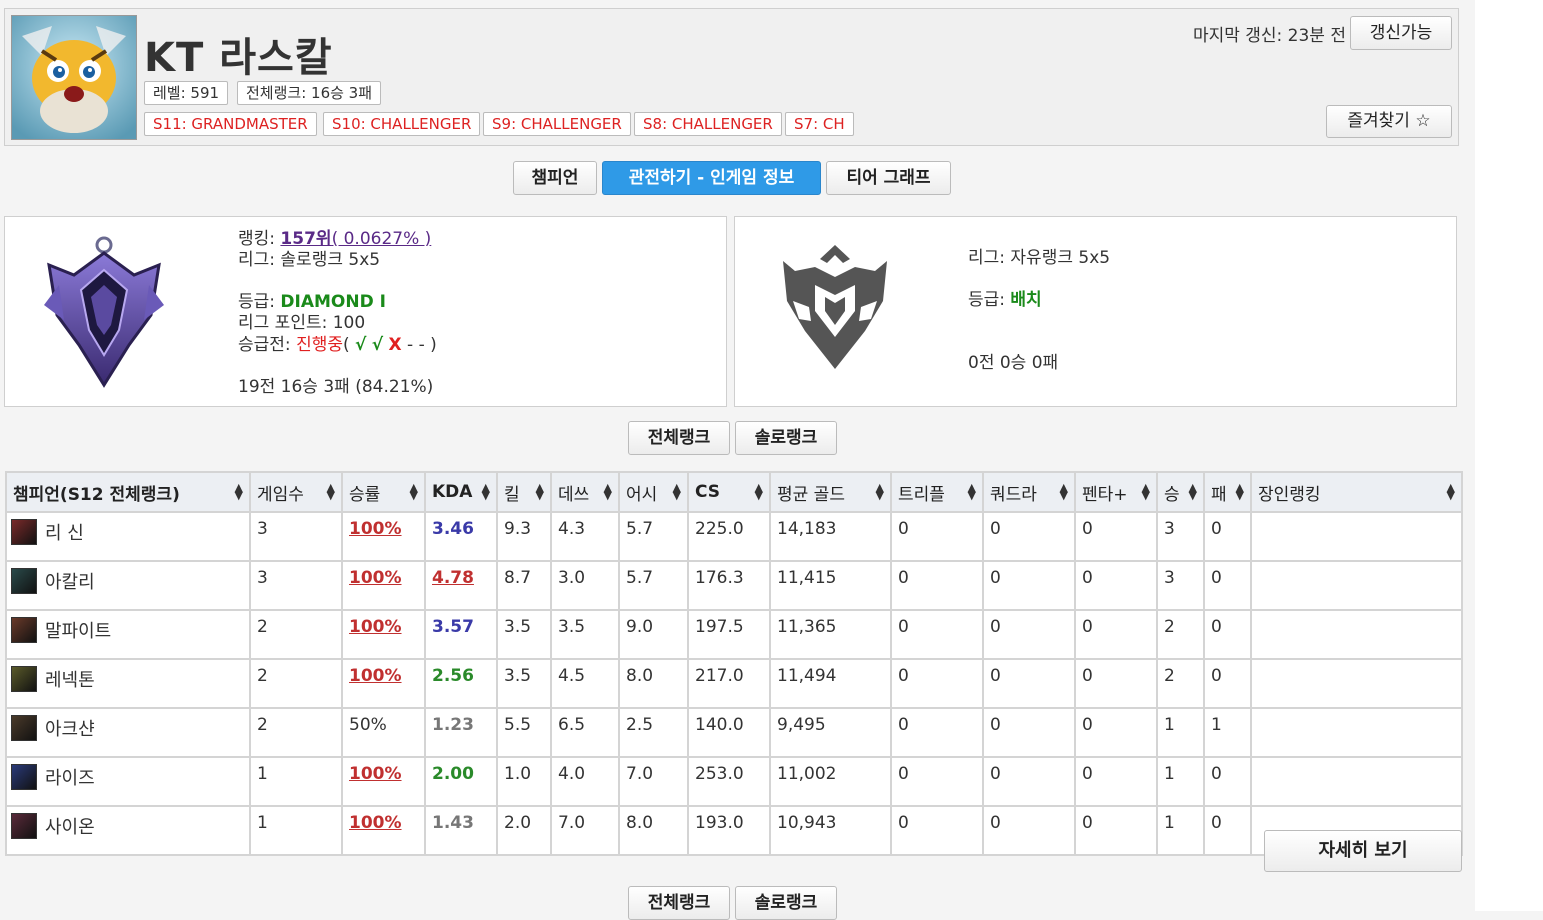  Describe the element at coordinates (1116, 492) in the screenshot. I see `col-header-penta: 펜타+ ▲ ▼` at that location.